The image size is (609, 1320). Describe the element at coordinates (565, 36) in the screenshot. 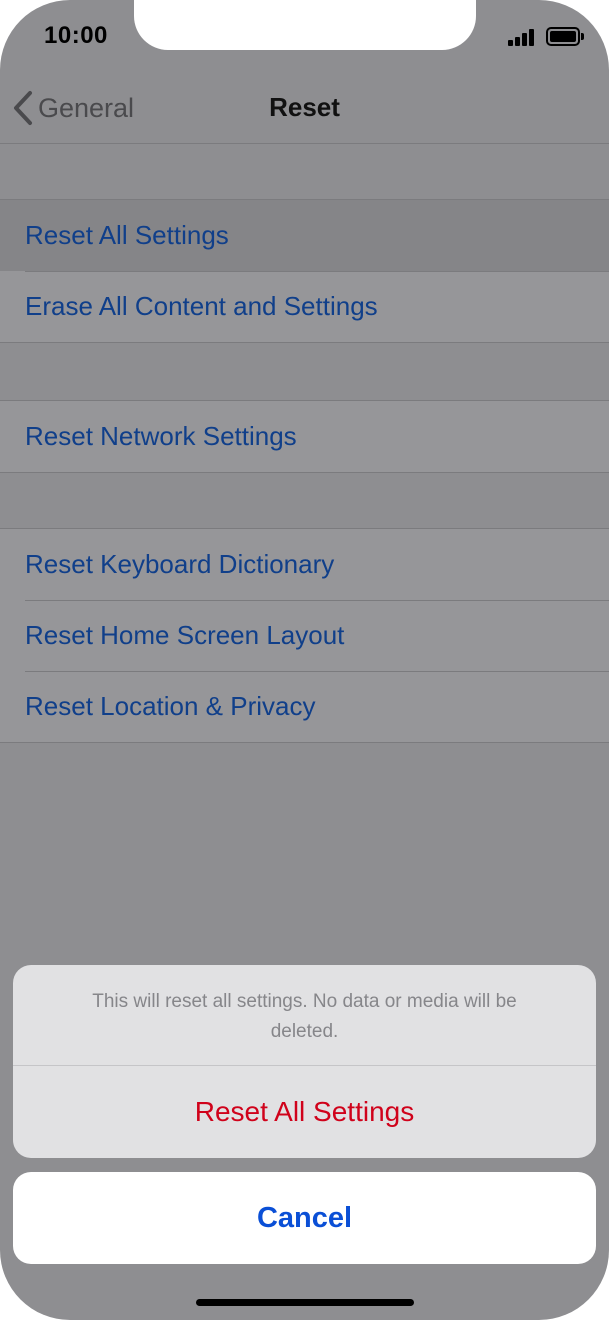

I see `battery-full-icon` at that location.